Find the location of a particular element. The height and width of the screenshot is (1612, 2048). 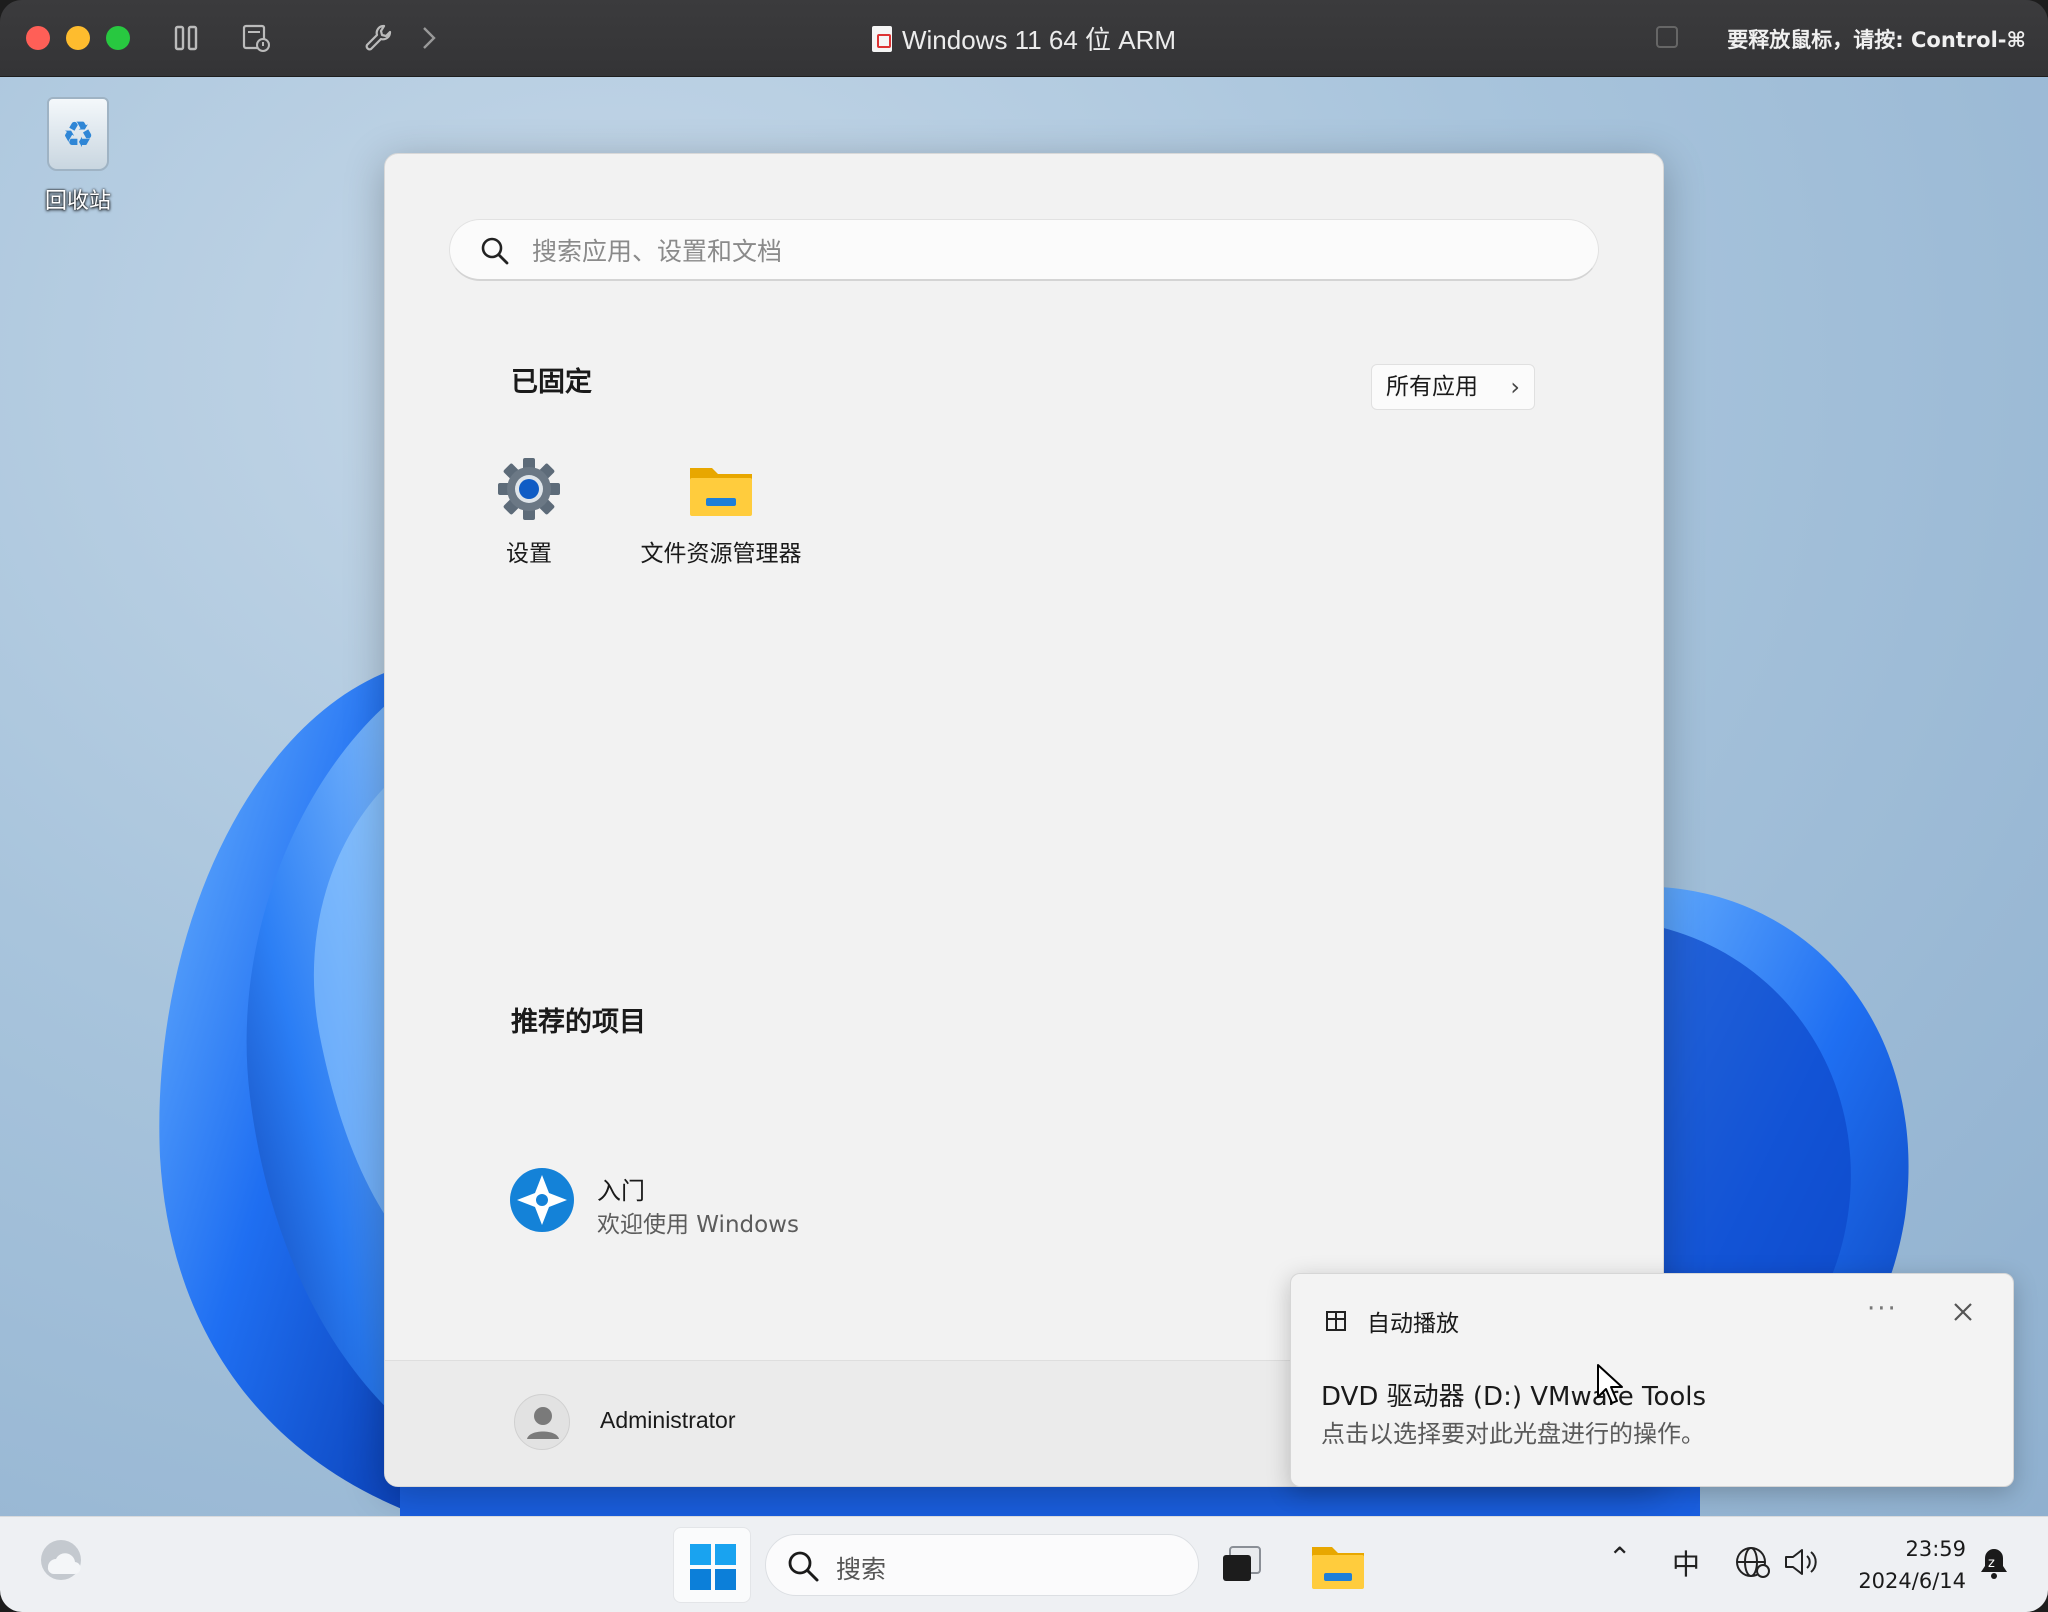

release-mouse-hint: 要释放鼠标，请按: Control-⌘ is located at coordinates (1876, 40).